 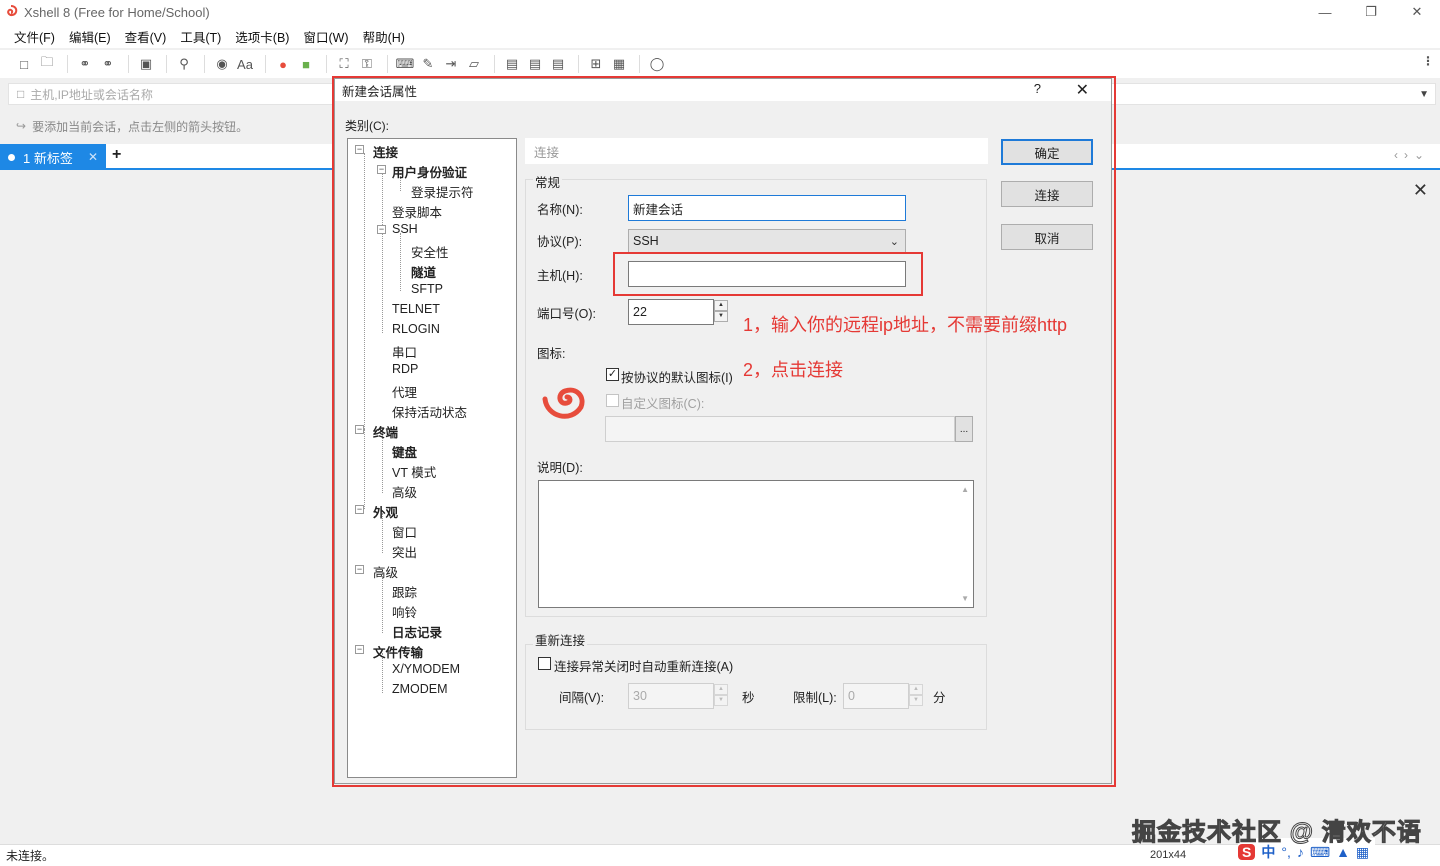 I want to click on hint-text: 要添加当前会话，点击左侧的箭头按钮。, so click(x=140, y=126).